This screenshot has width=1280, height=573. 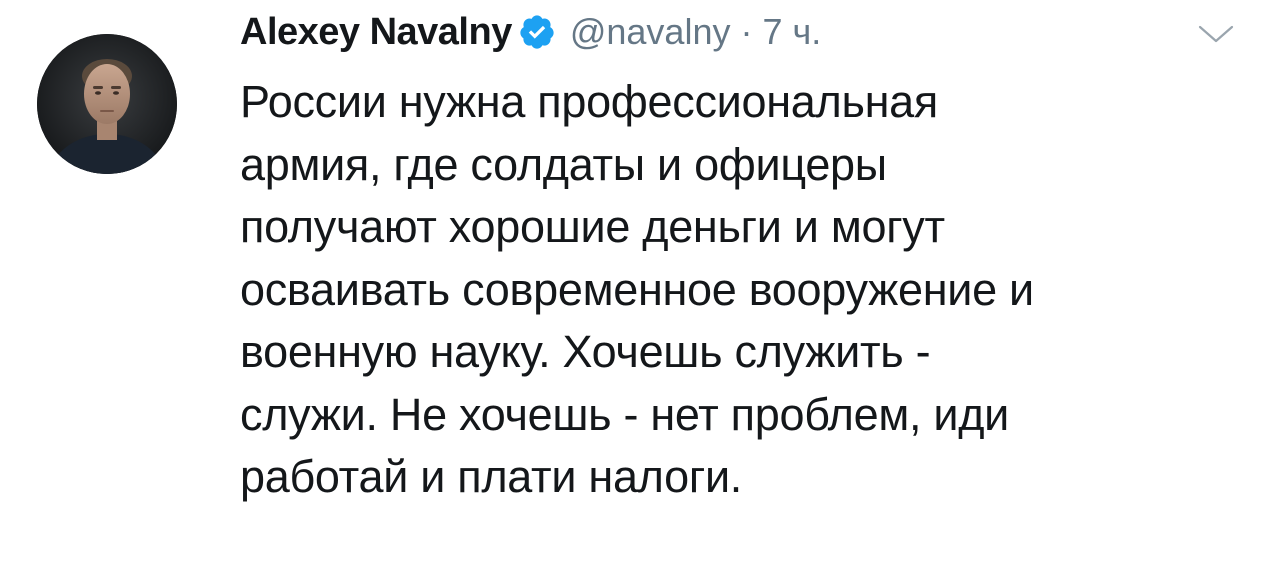 I want to click on avatar-image, so click(x=107, y=104).